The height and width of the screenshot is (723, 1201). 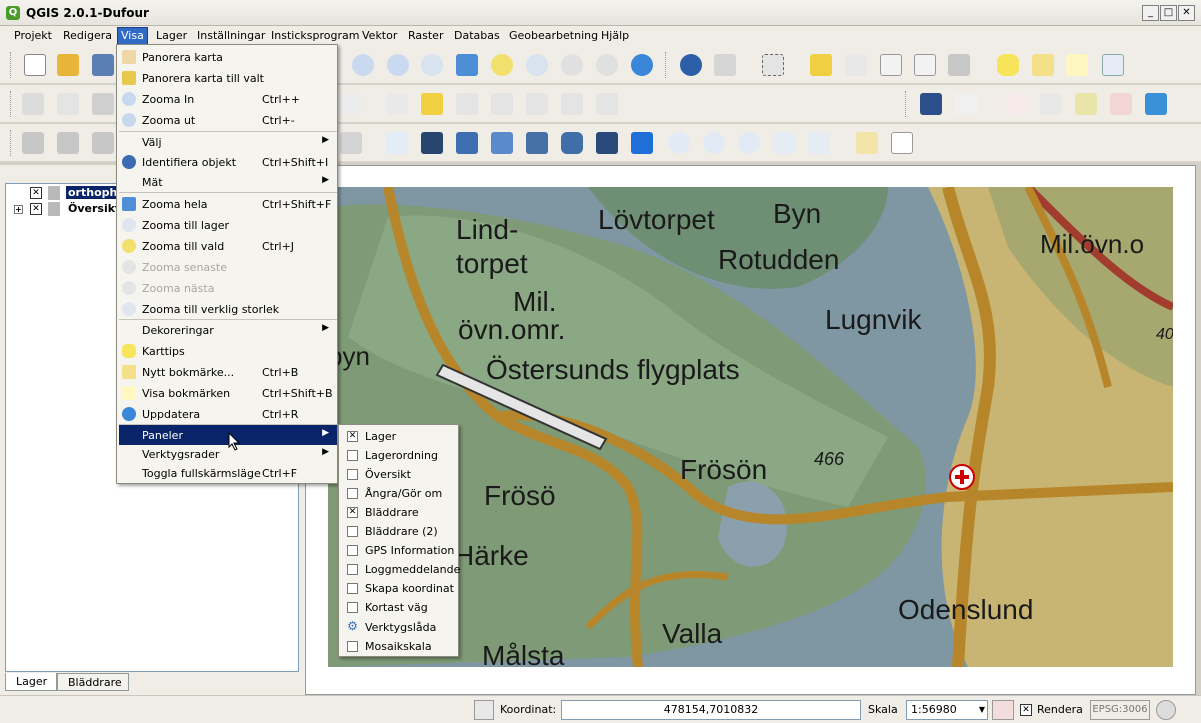 What do you see at coordinates (537, 104) in the screenshot?
I see `label-rotate-icon` at bounding box center [537, 104].